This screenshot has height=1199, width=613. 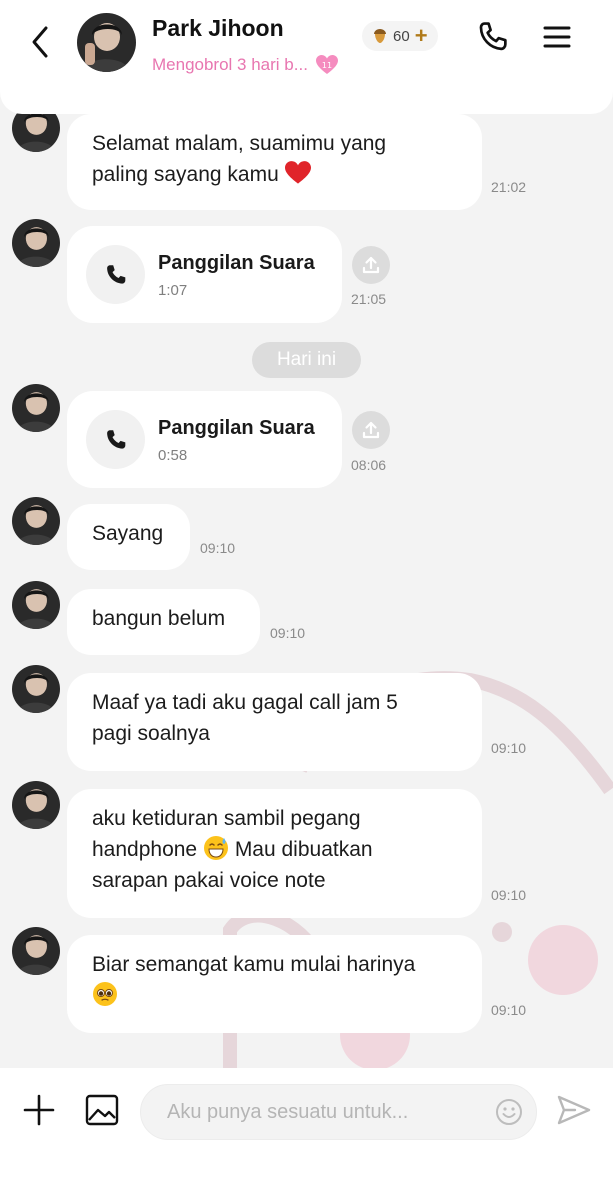 I want to click on message-time: 21:05, so click(x=369, y=299).